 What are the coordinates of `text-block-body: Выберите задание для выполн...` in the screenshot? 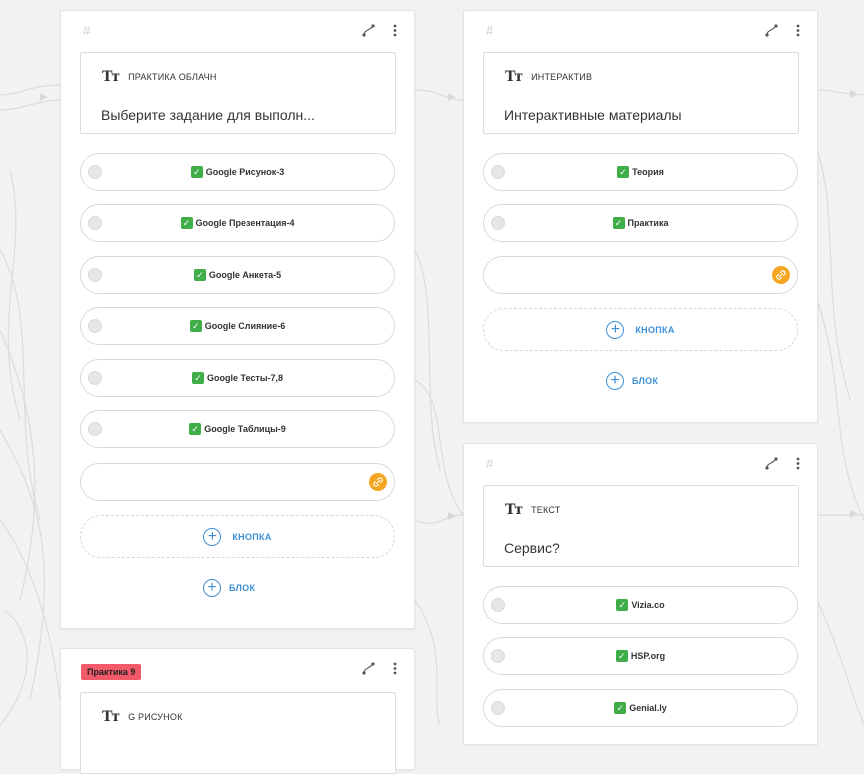 It's located at (208, 115).